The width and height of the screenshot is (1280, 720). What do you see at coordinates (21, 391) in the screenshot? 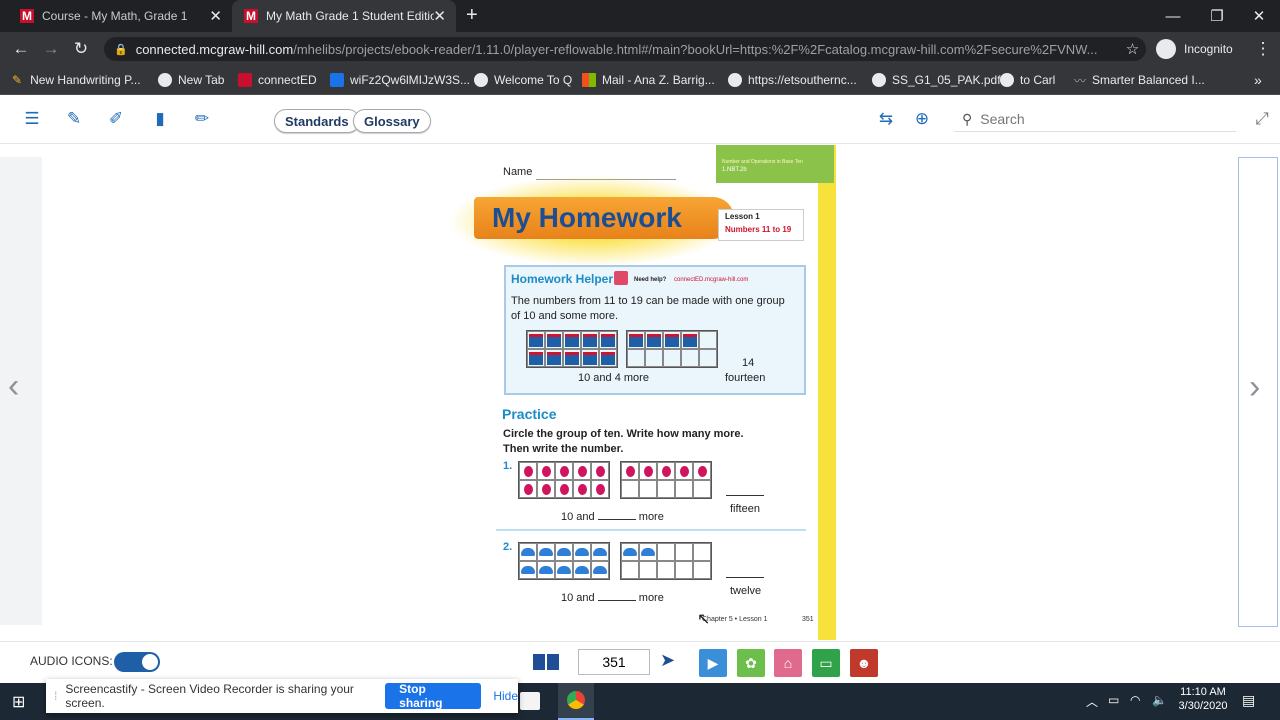
I see `previous-page-pane: ‹` at bounding box center [21, 391].